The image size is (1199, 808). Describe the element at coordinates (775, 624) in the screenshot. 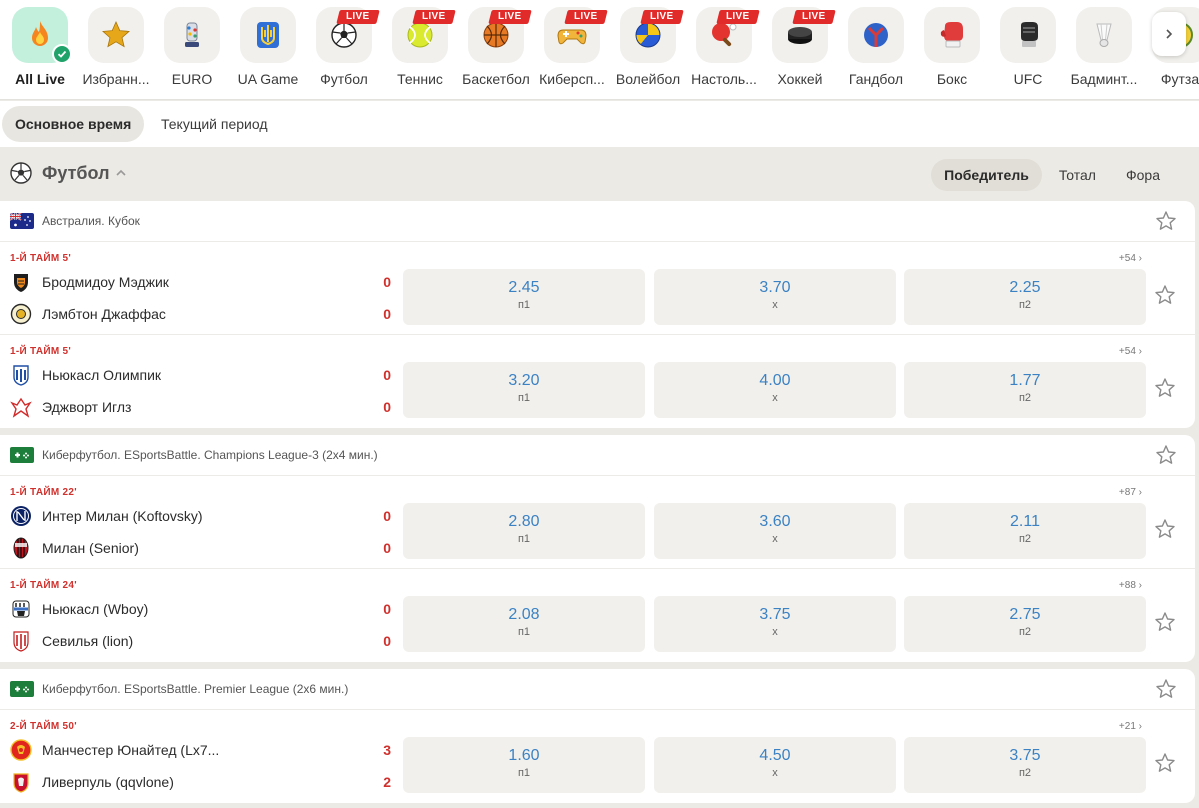

I see `odds-button: 3.75 х` at that location.